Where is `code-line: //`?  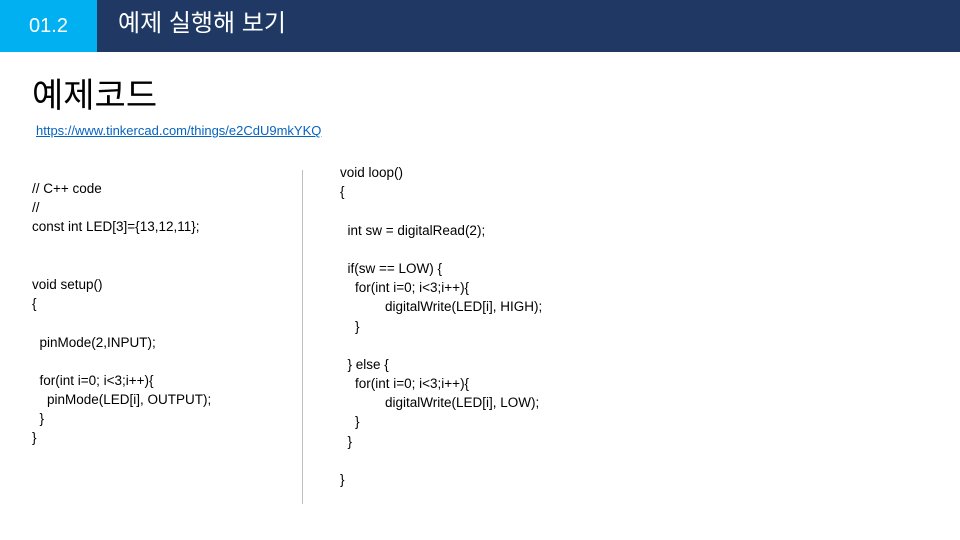
code-line: // is located at coordinates (36, 208).